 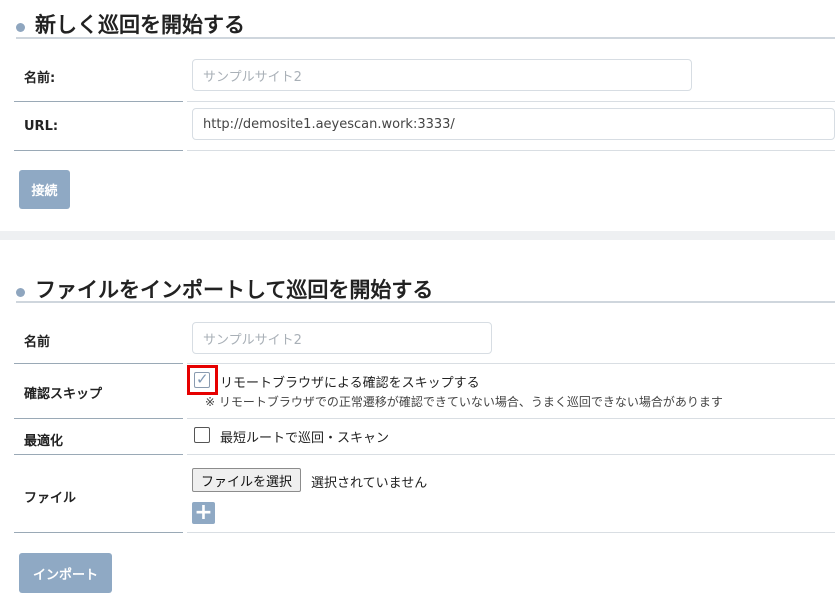 I want to click on name-label: 名前:, so click(x=40, y=78).